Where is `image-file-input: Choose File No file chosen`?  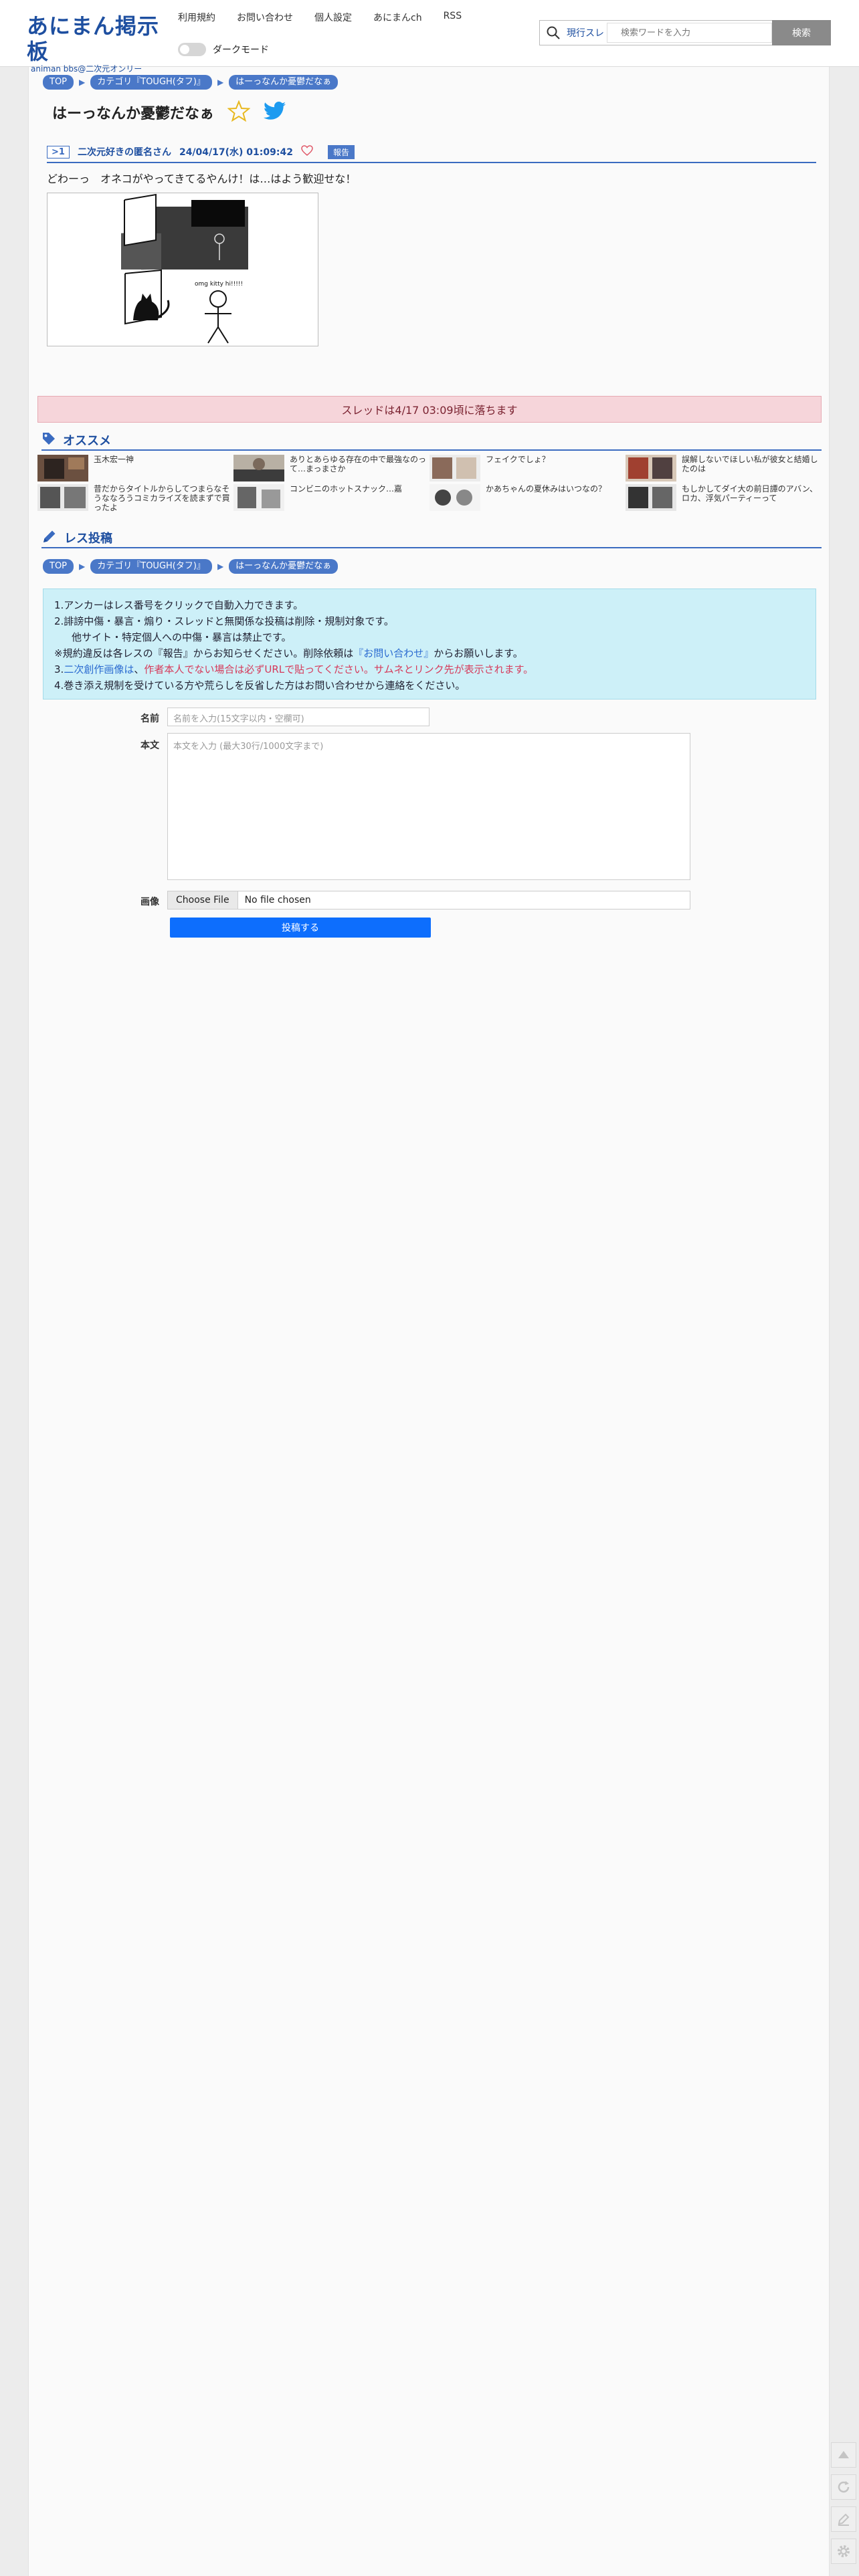 image-file-input: Choose File No file chosen is located at coordinates (428, 900).